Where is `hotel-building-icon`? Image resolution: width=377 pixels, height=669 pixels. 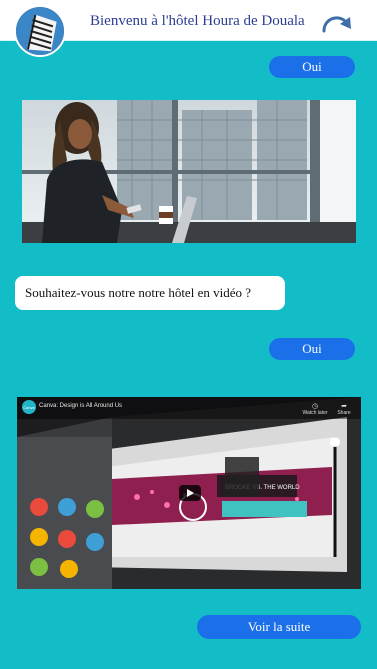
hotel-building-icon is located at coordinates (40, 31).